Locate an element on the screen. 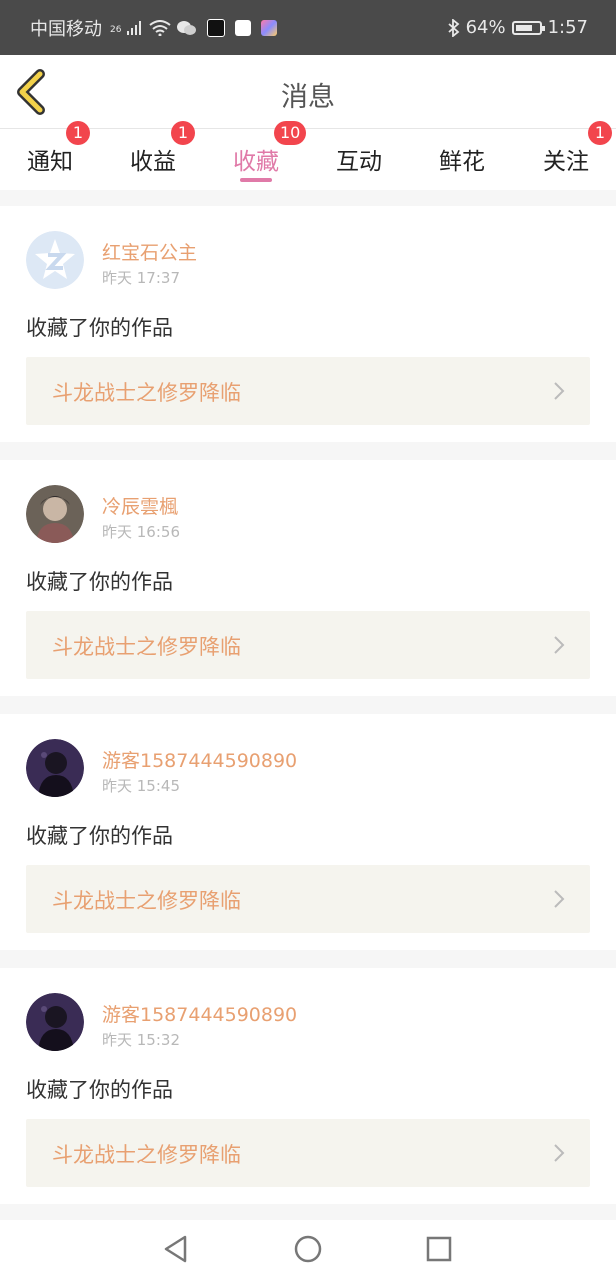 The height and width of the screenshot is (1280, 616). status-right: 64% 1:57 is located at coordinates (517, 27).